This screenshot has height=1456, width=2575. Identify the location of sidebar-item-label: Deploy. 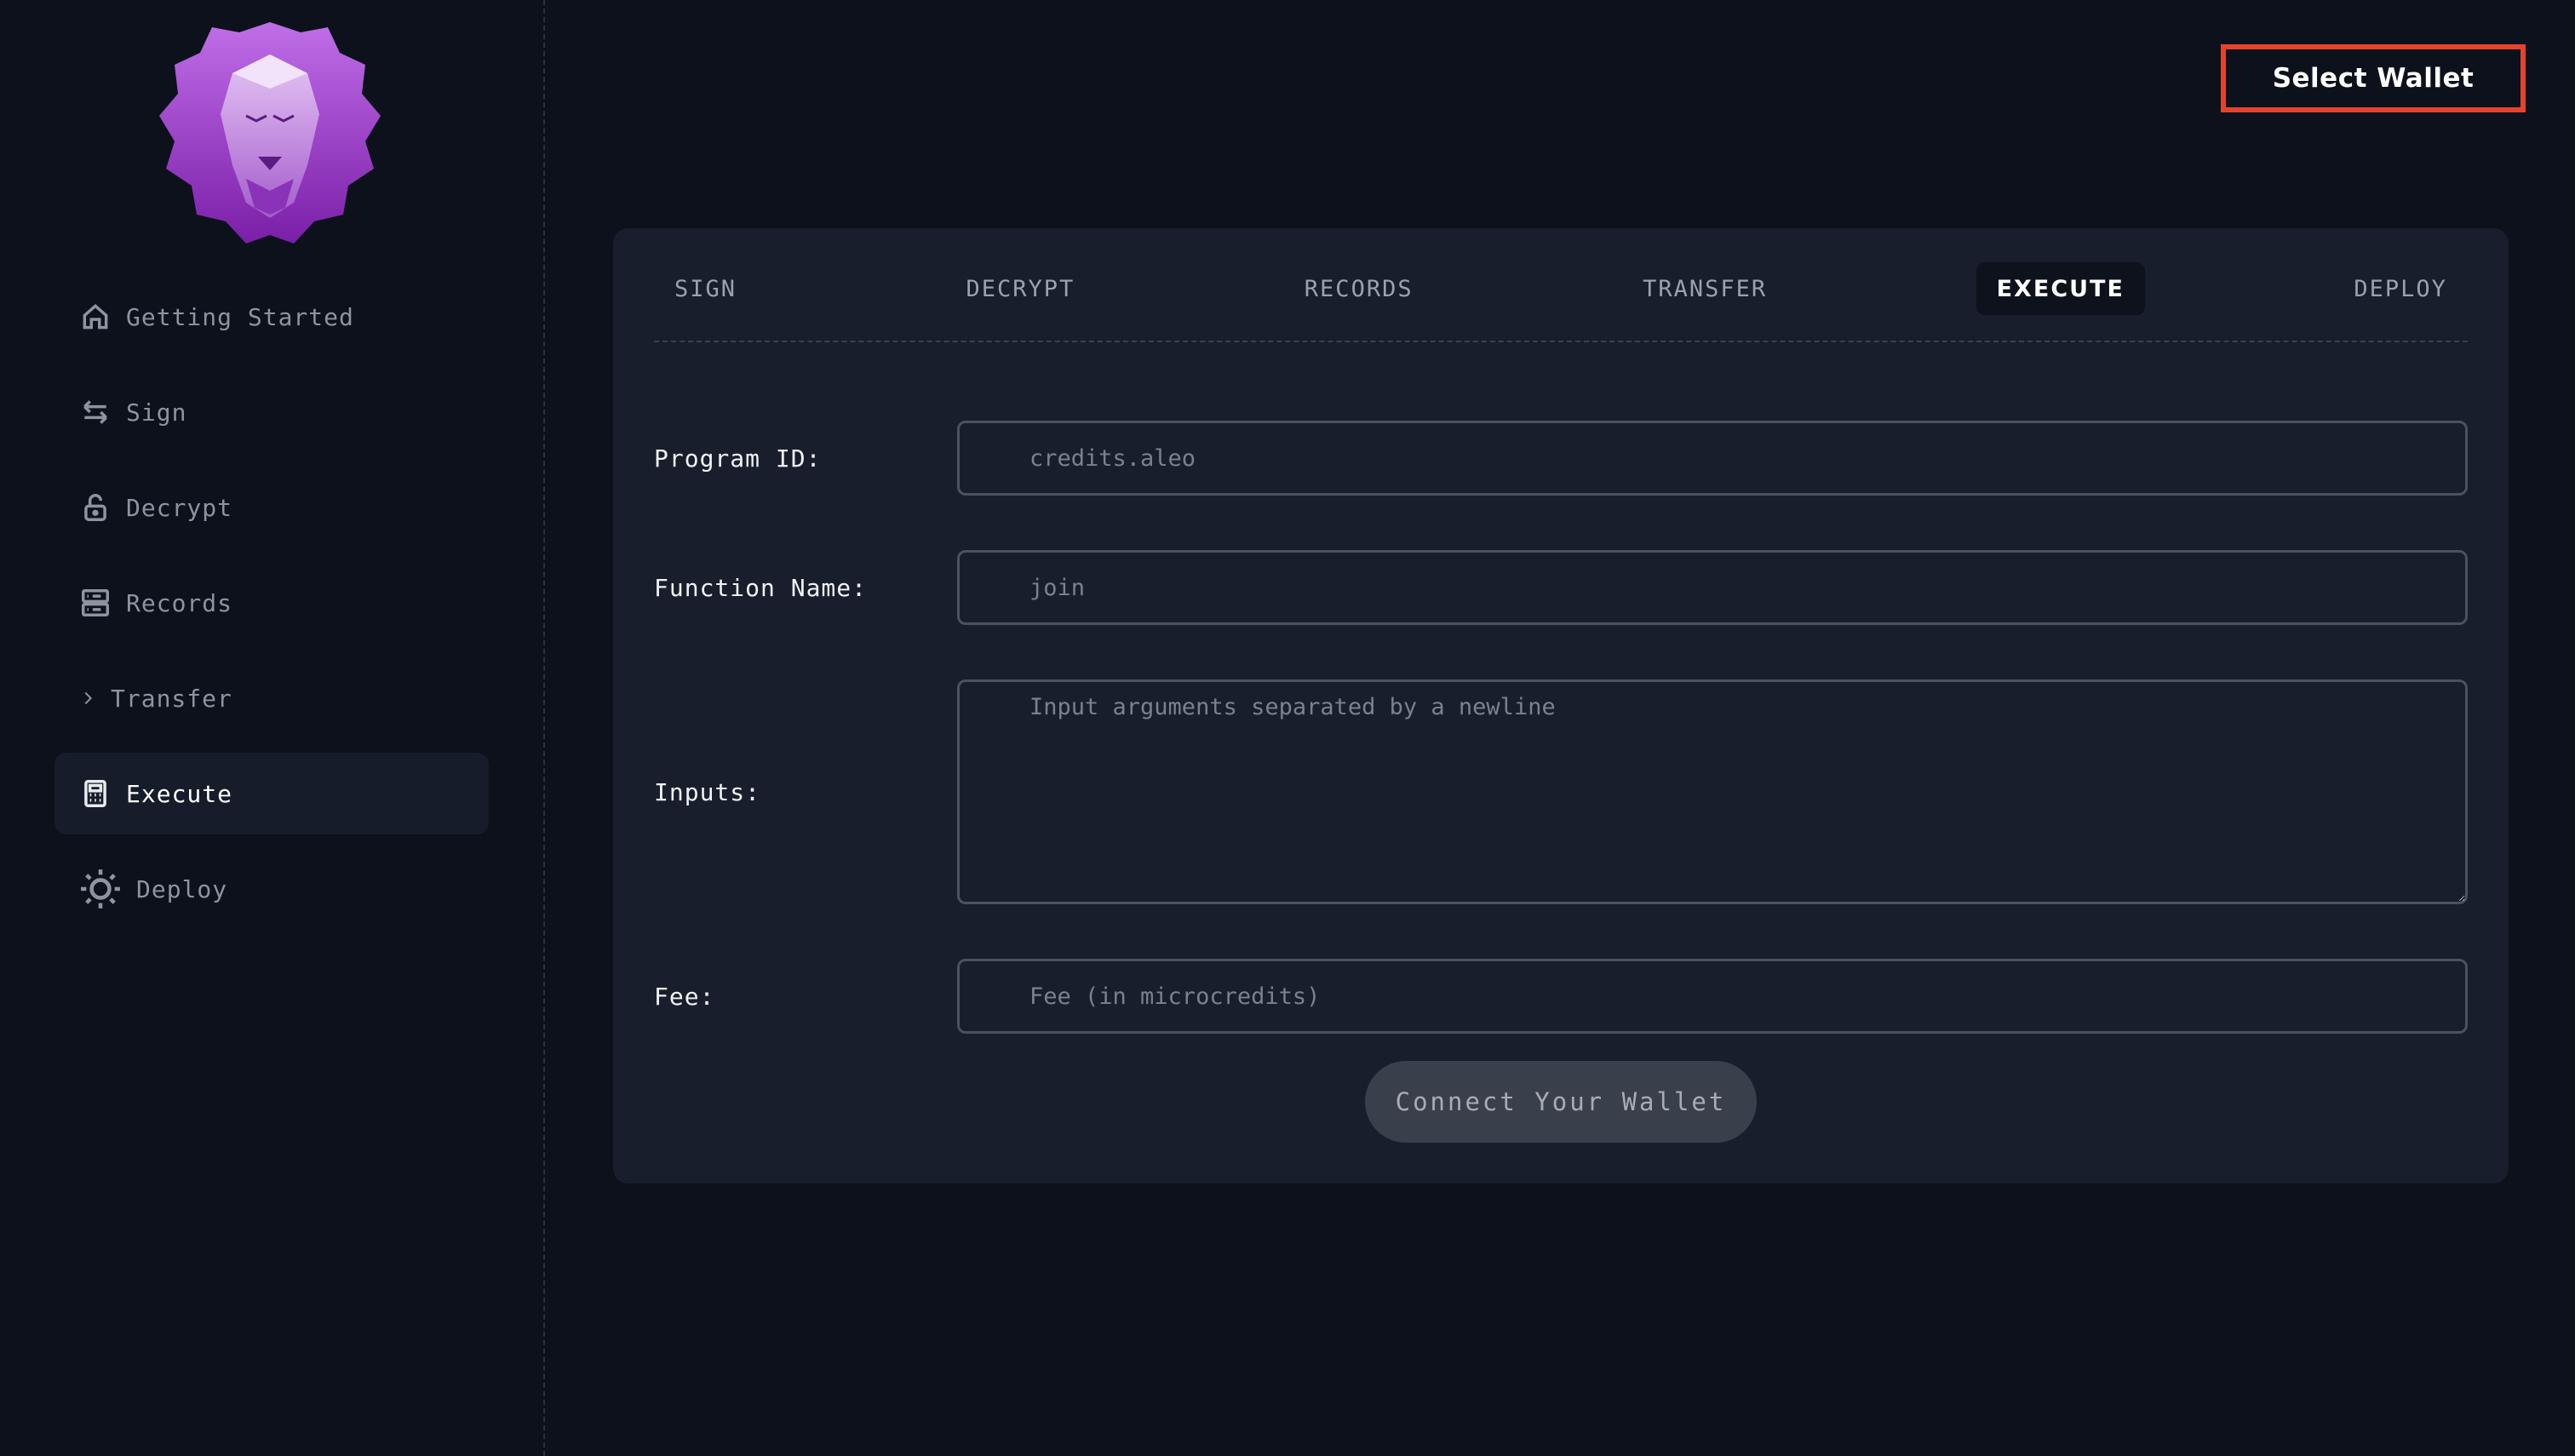
(182, 888).